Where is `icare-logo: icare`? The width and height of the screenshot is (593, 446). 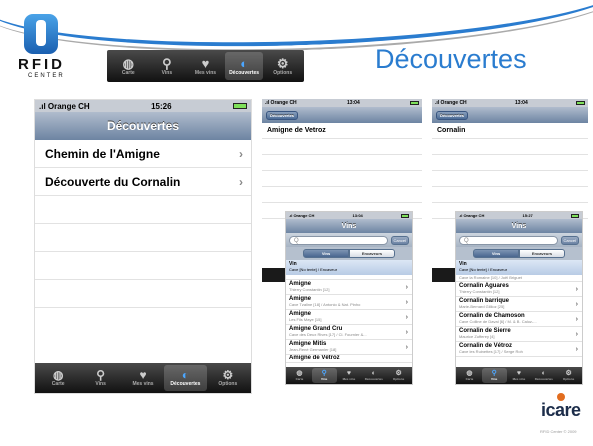
icare-logo: icare is located at coordinates (561, 410).